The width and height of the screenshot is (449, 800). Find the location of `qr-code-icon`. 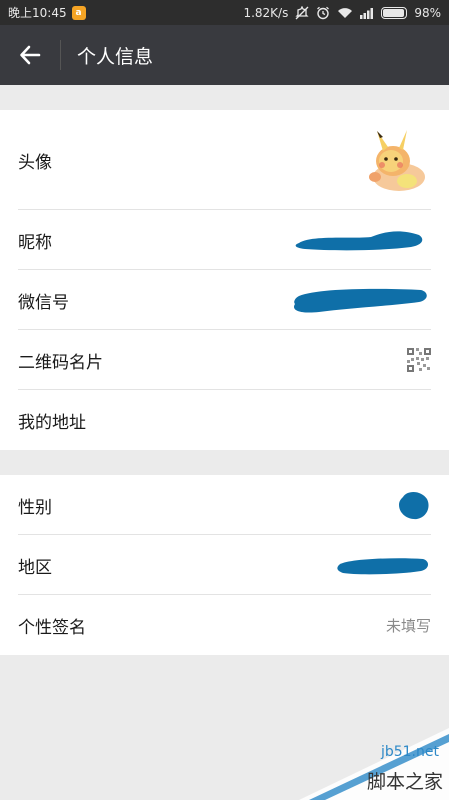

qr-code-icon is located at coordinates (419, 360).